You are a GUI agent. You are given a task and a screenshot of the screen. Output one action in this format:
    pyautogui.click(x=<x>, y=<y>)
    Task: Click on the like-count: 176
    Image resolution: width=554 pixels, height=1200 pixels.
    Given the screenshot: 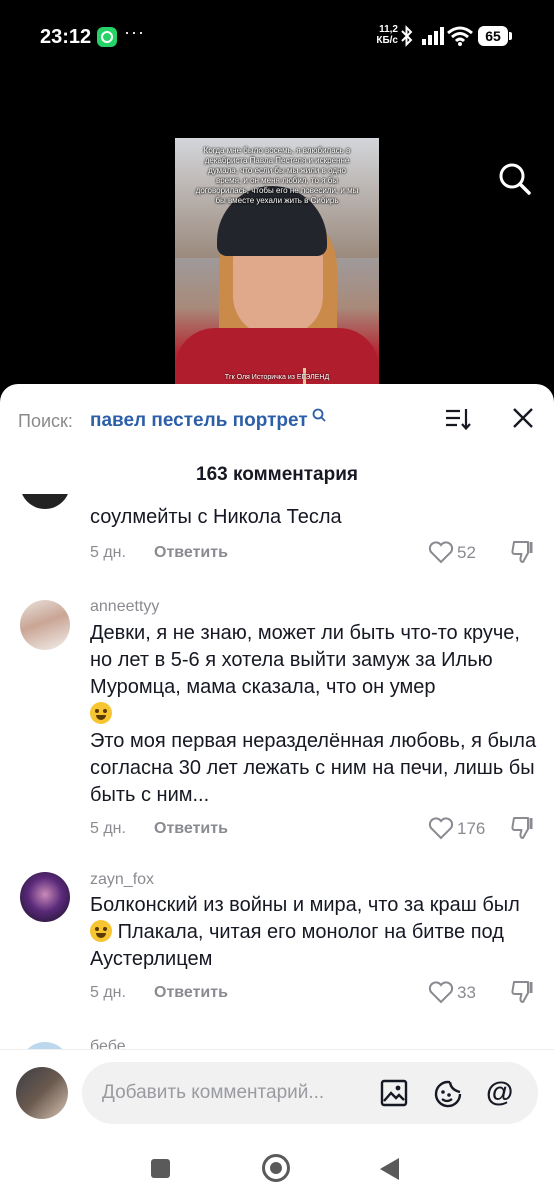 What is the action you would take?
    pyautogui.click(x=471, y=828)
    